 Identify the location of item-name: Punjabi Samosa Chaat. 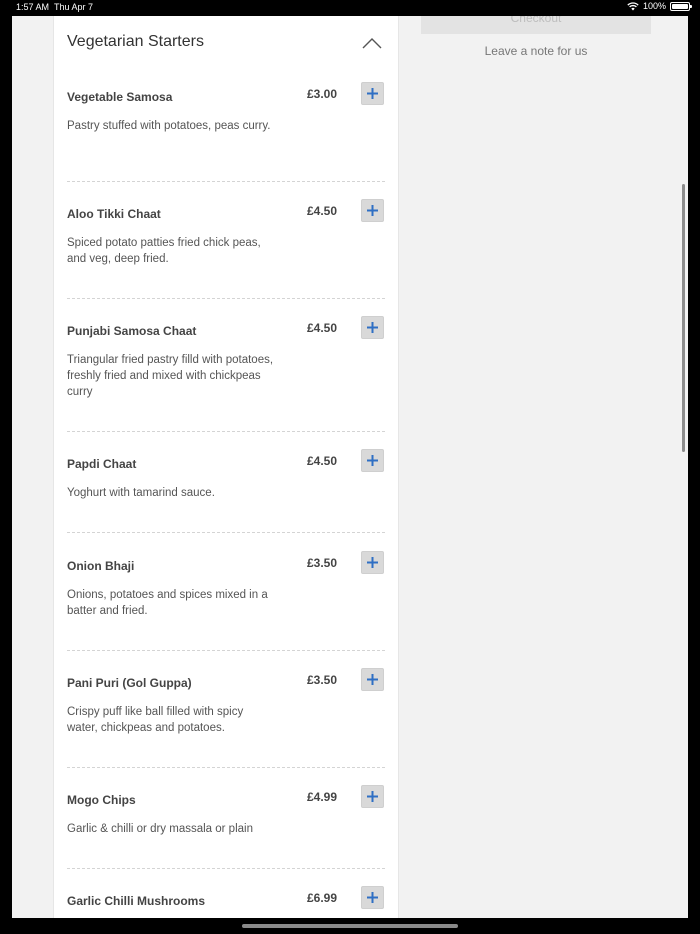
(132, 331).